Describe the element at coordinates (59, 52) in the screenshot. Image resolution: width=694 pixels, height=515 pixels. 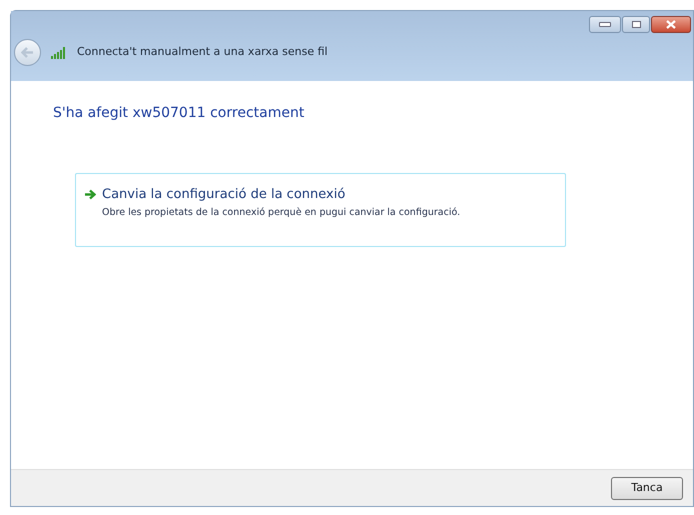
I see `signal-bars-icon` at that location.